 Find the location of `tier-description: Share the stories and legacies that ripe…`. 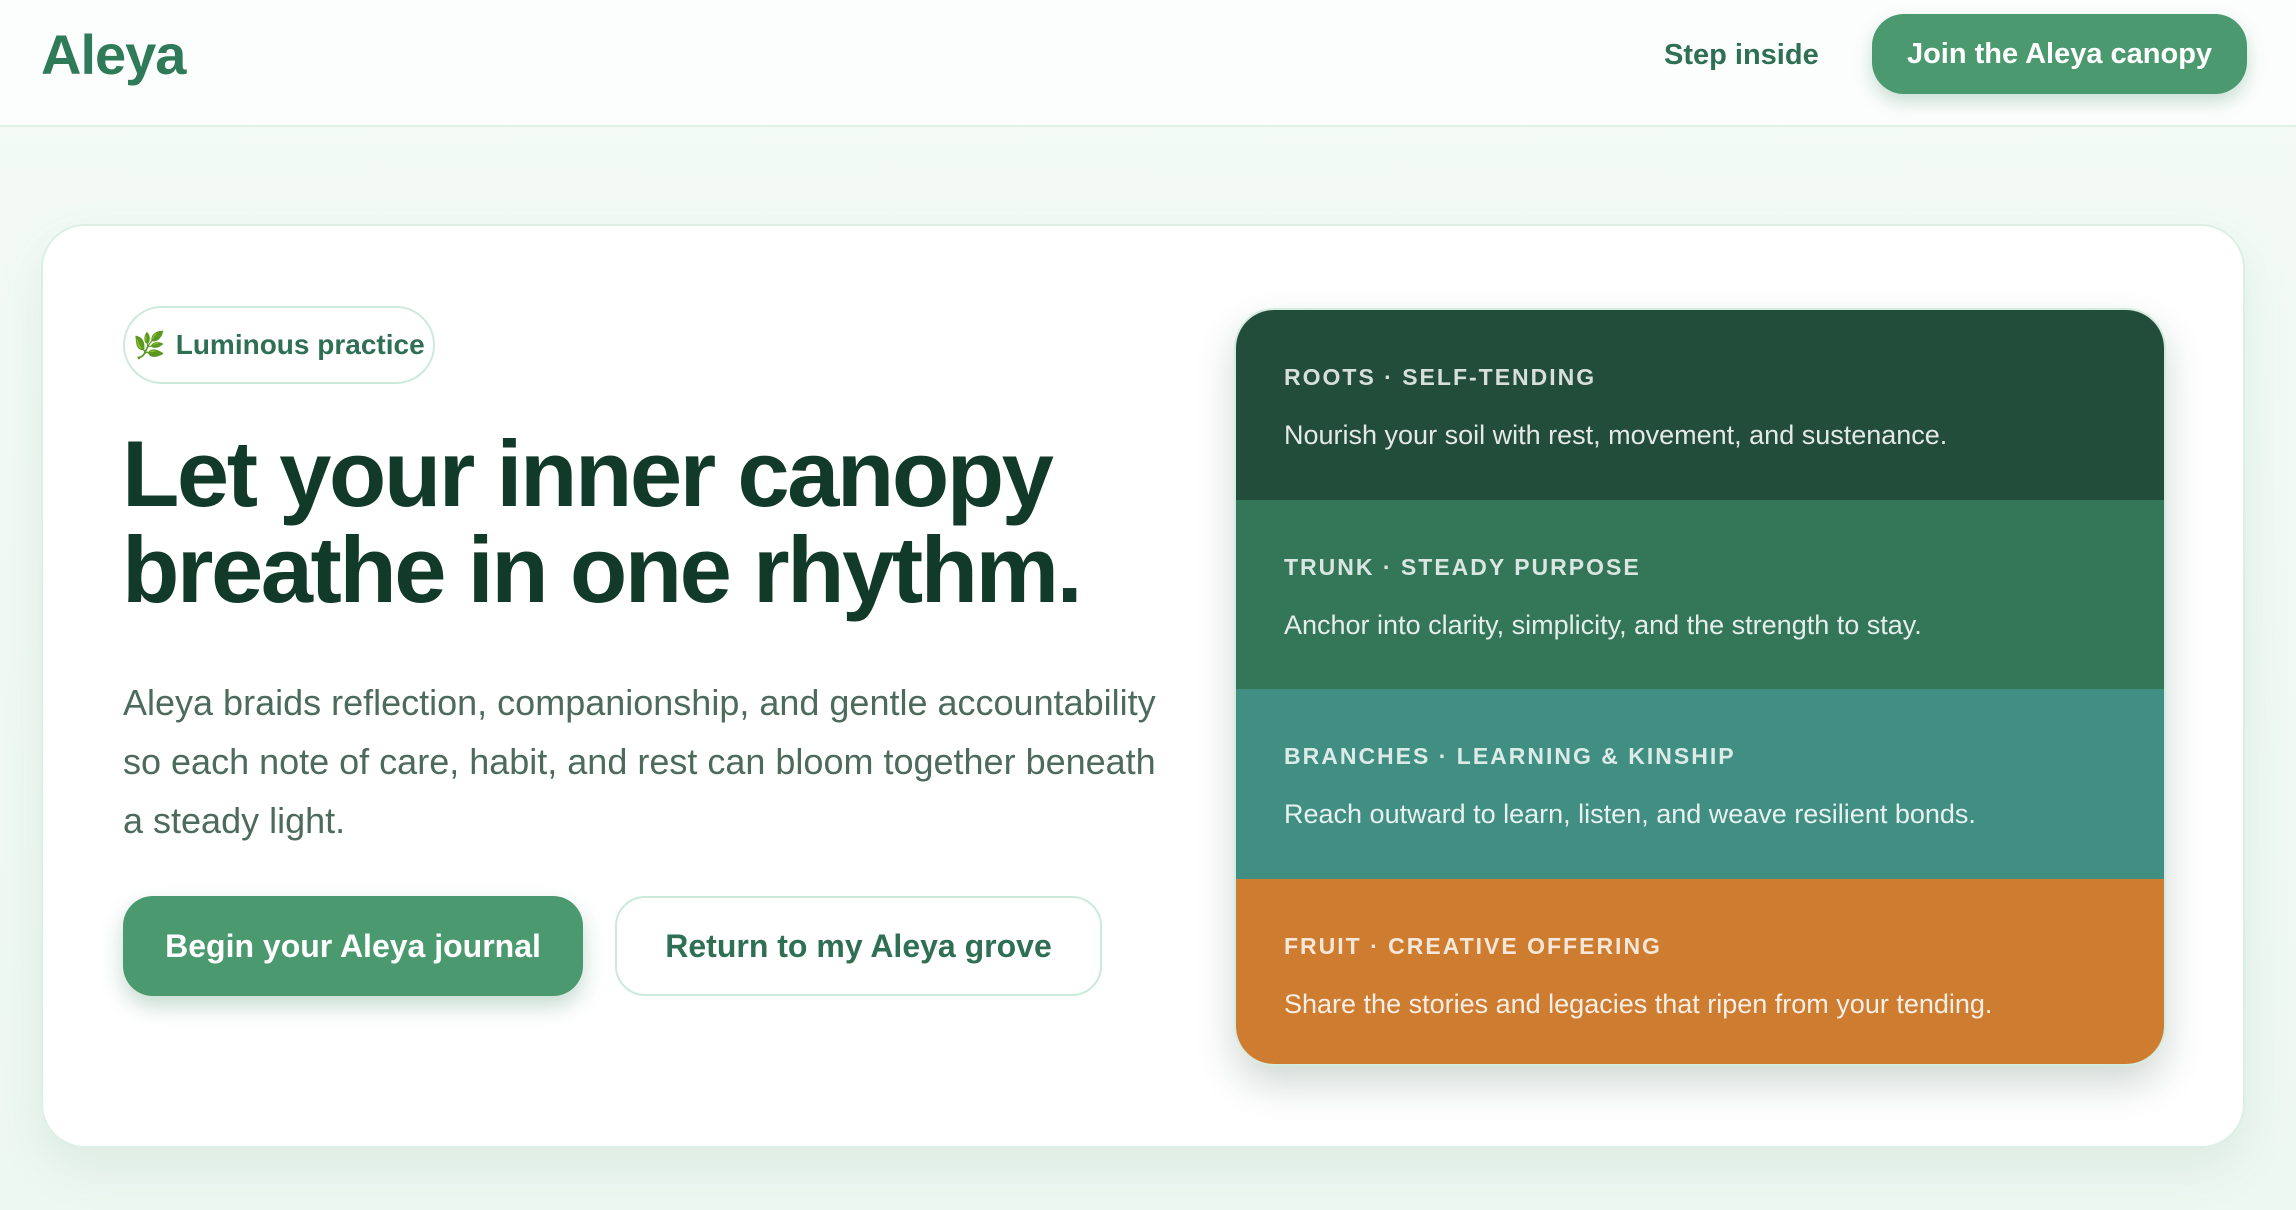

tier-description: Share the stories and legacies that ripe… is located at coordinates (1638, 1003).